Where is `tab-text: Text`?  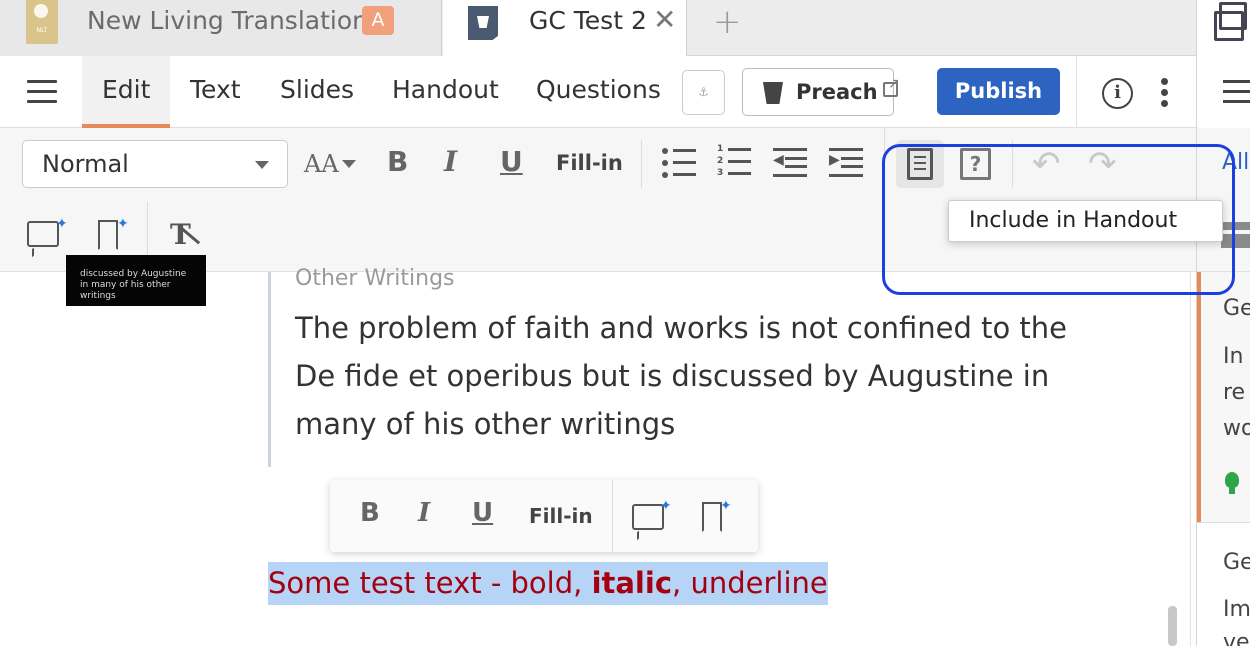
tab-text: Text is located at coordinates (215, 89).